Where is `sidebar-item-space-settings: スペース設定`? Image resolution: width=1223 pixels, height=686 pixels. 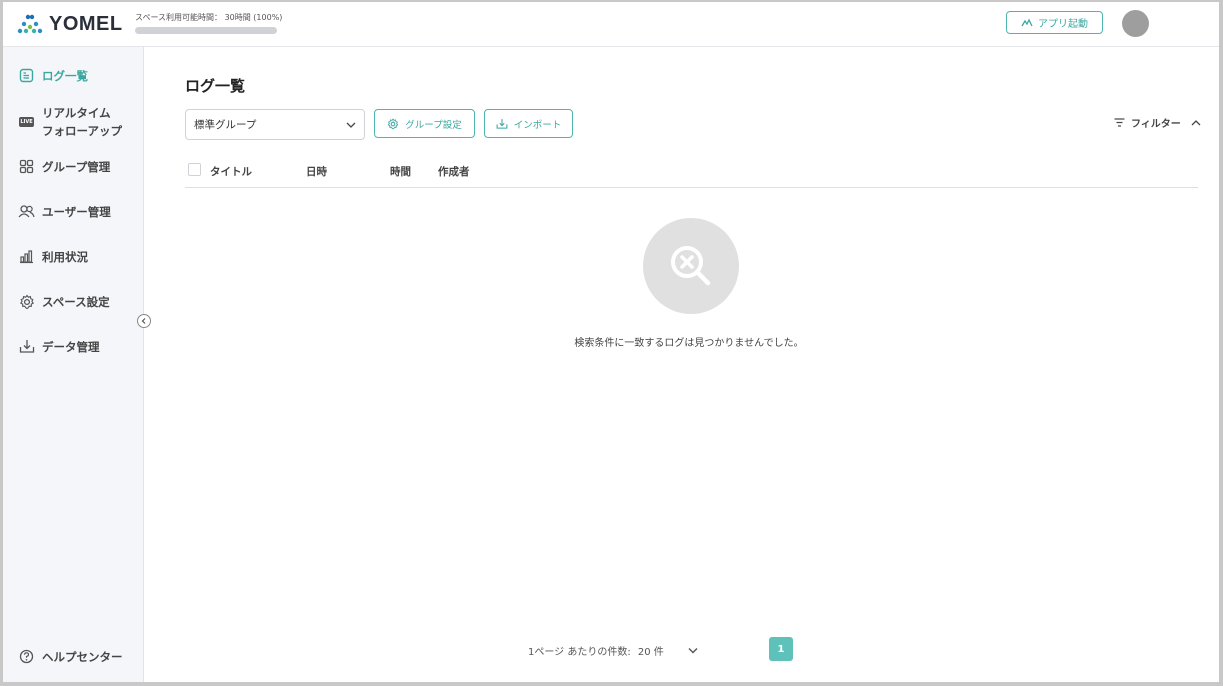
sidebar-item-space-settings: スペース設定 is located at coordinates (64, 301).